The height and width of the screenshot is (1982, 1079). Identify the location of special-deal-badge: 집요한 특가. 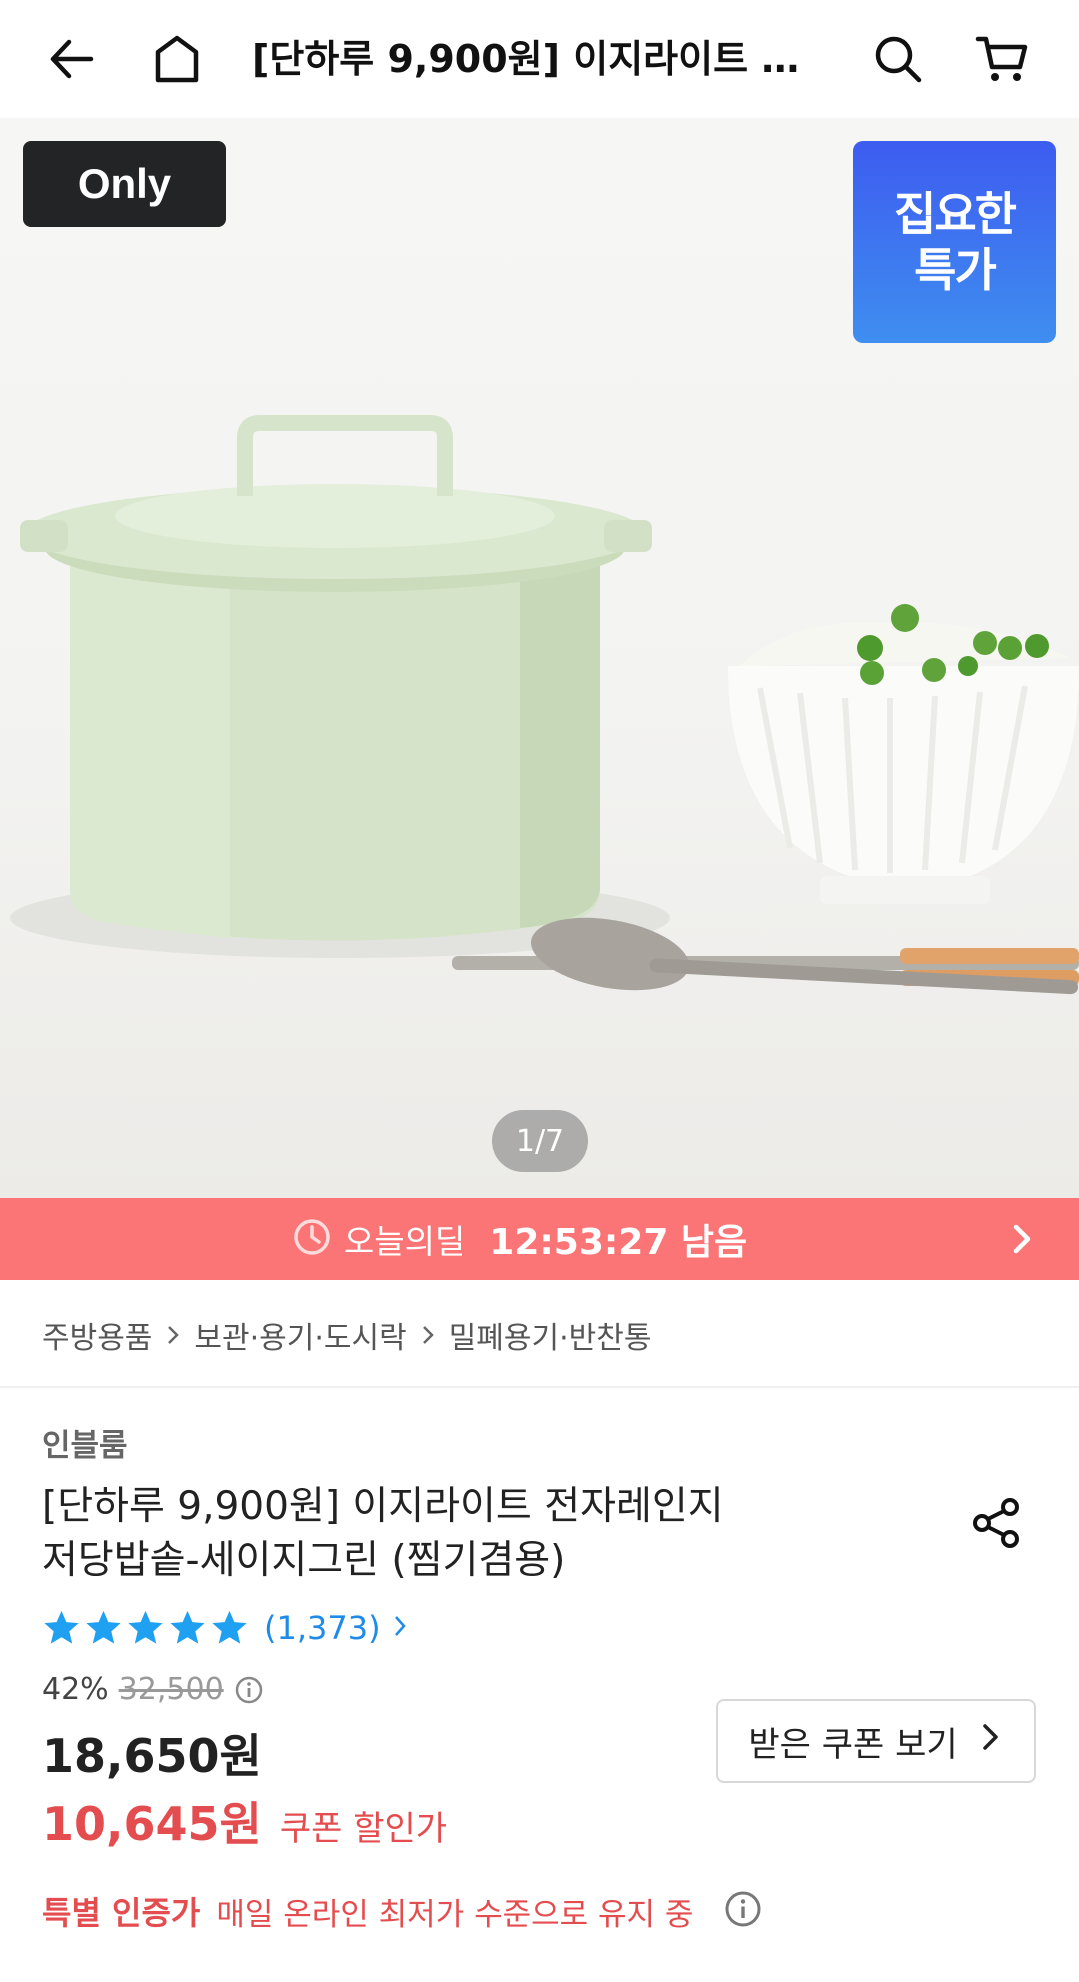
(954, 242).